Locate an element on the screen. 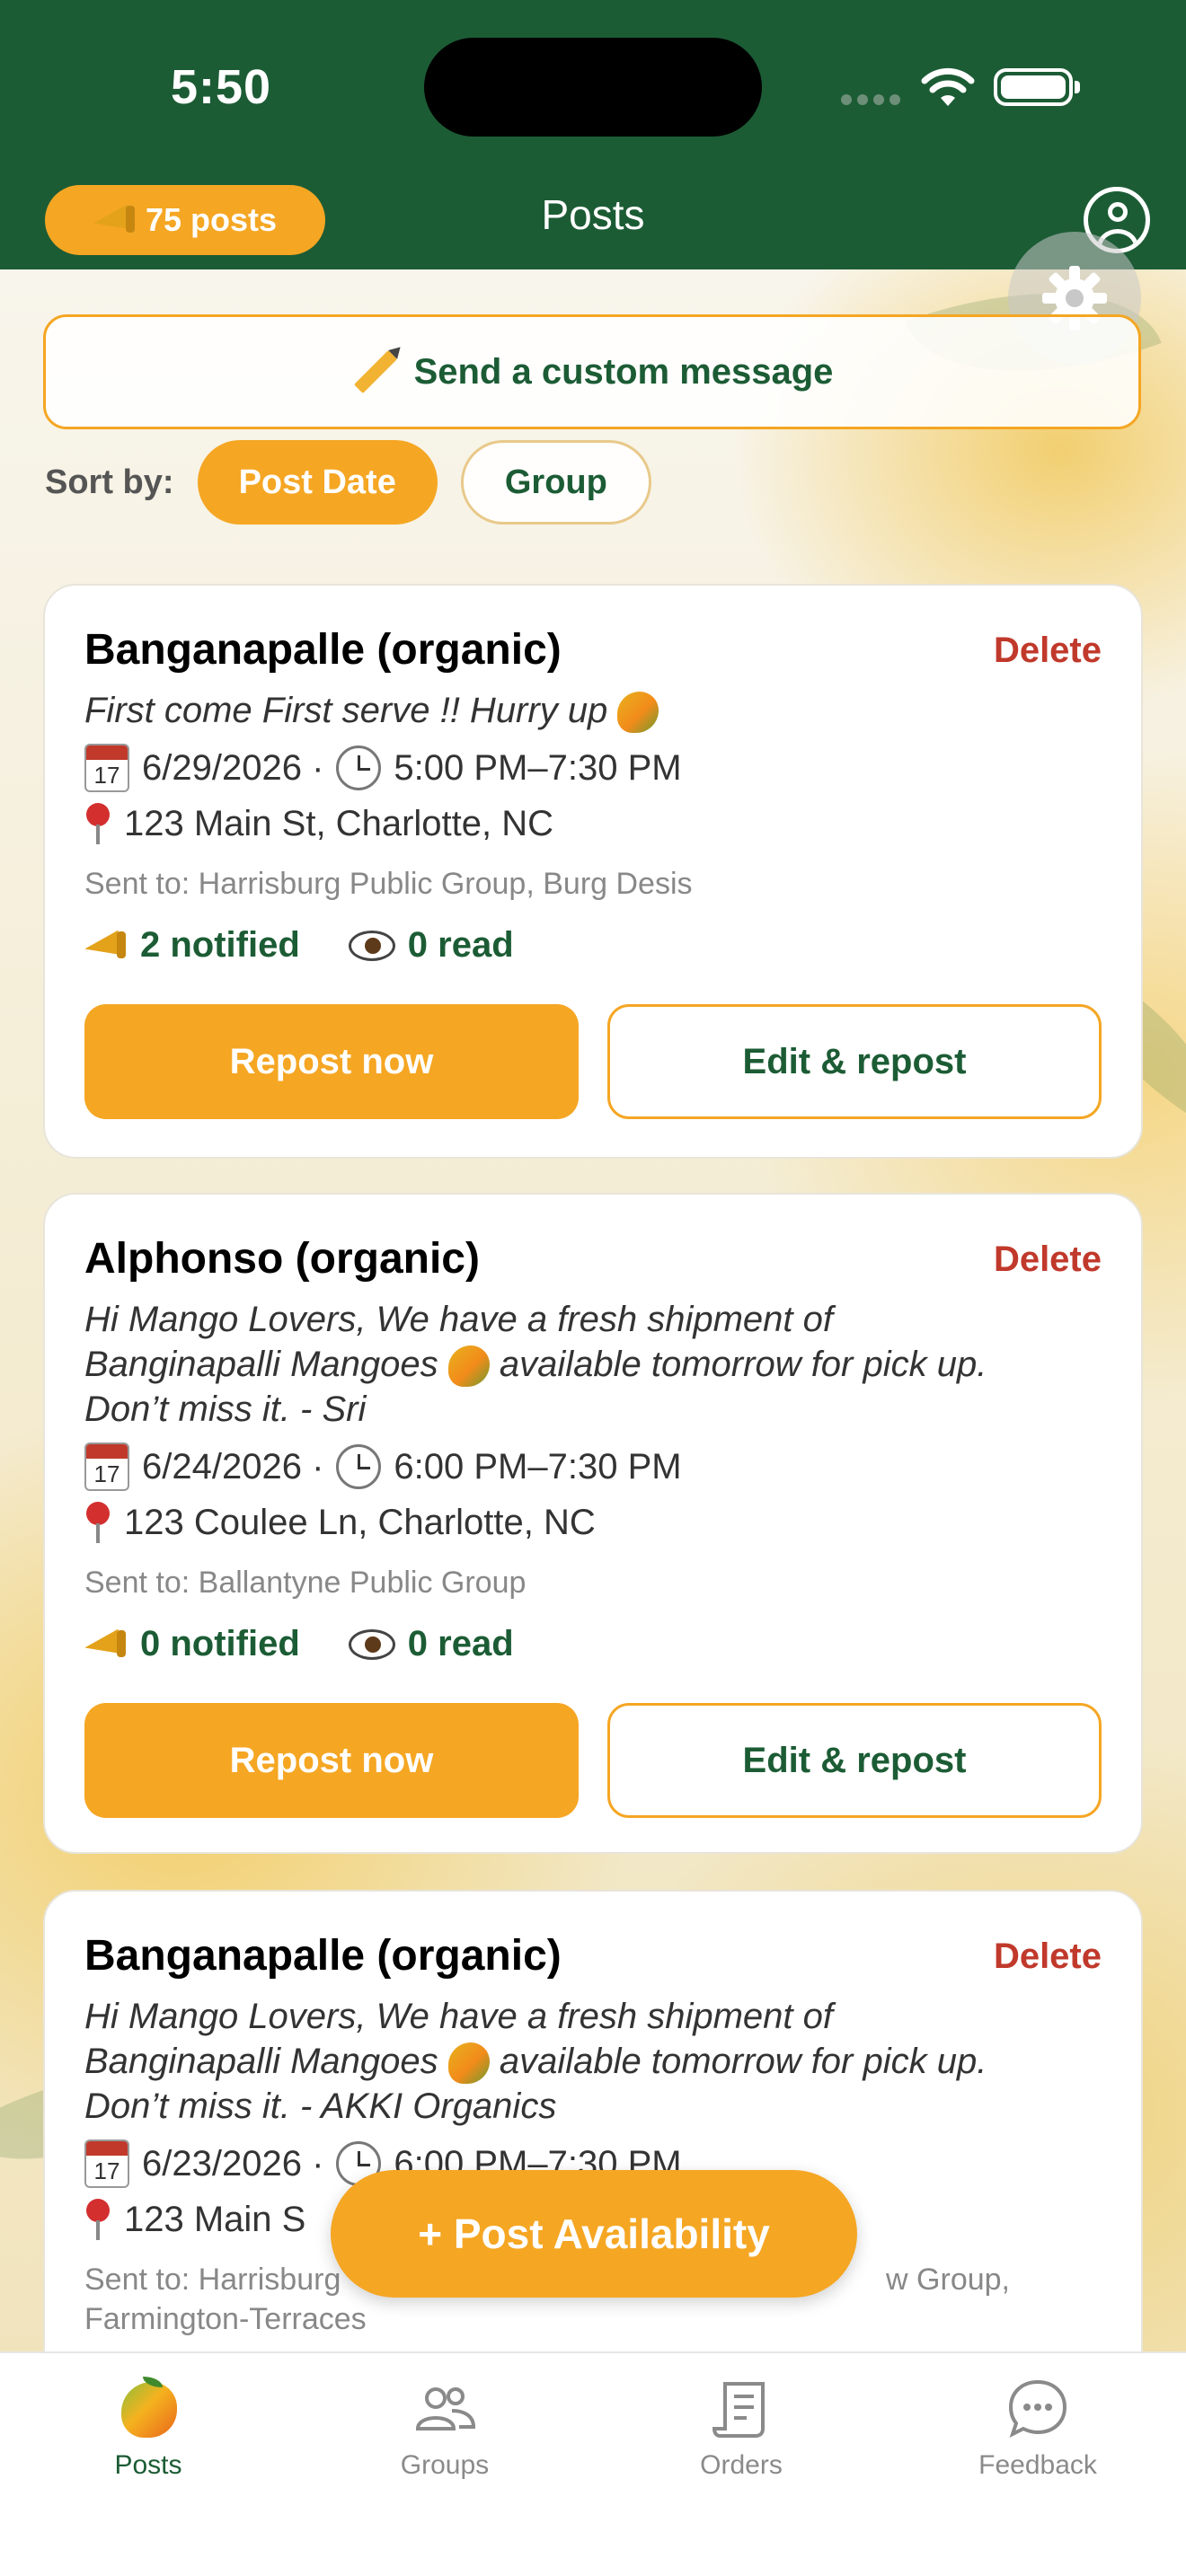 This screenshot has width=1186, height=2576. post-stats: 2 notified 0 read is located at coordinates (299, 945).